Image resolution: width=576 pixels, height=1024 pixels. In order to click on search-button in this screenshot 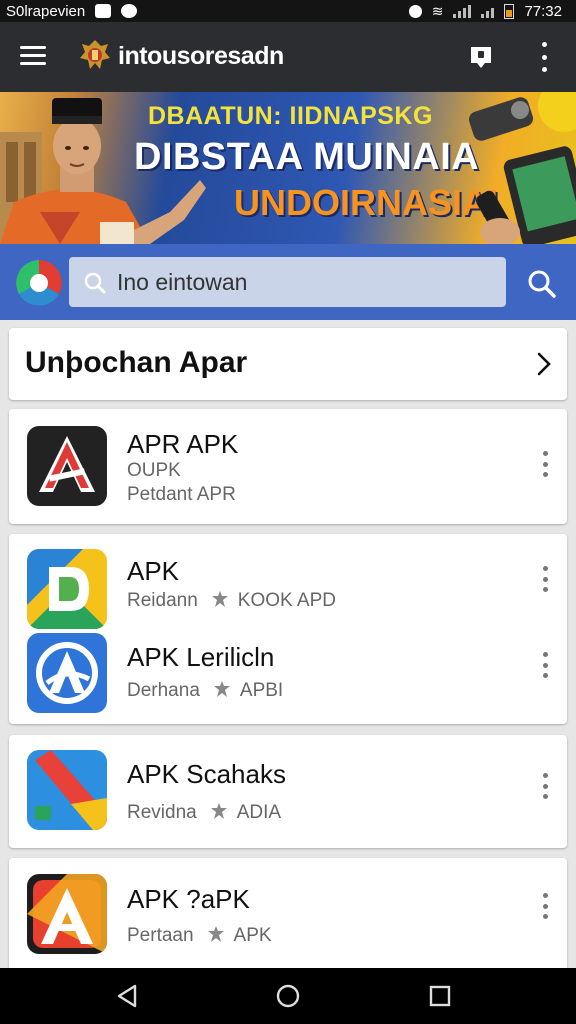, I will do `click(542, 284)`.